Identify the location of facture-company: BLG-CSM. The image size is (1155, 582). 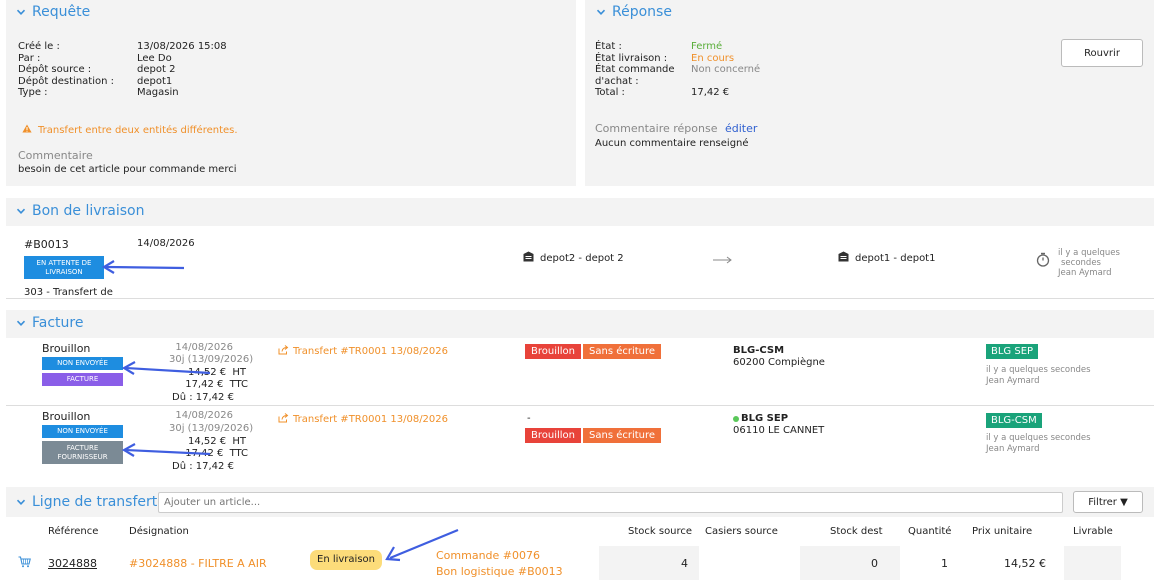
(759, 350).